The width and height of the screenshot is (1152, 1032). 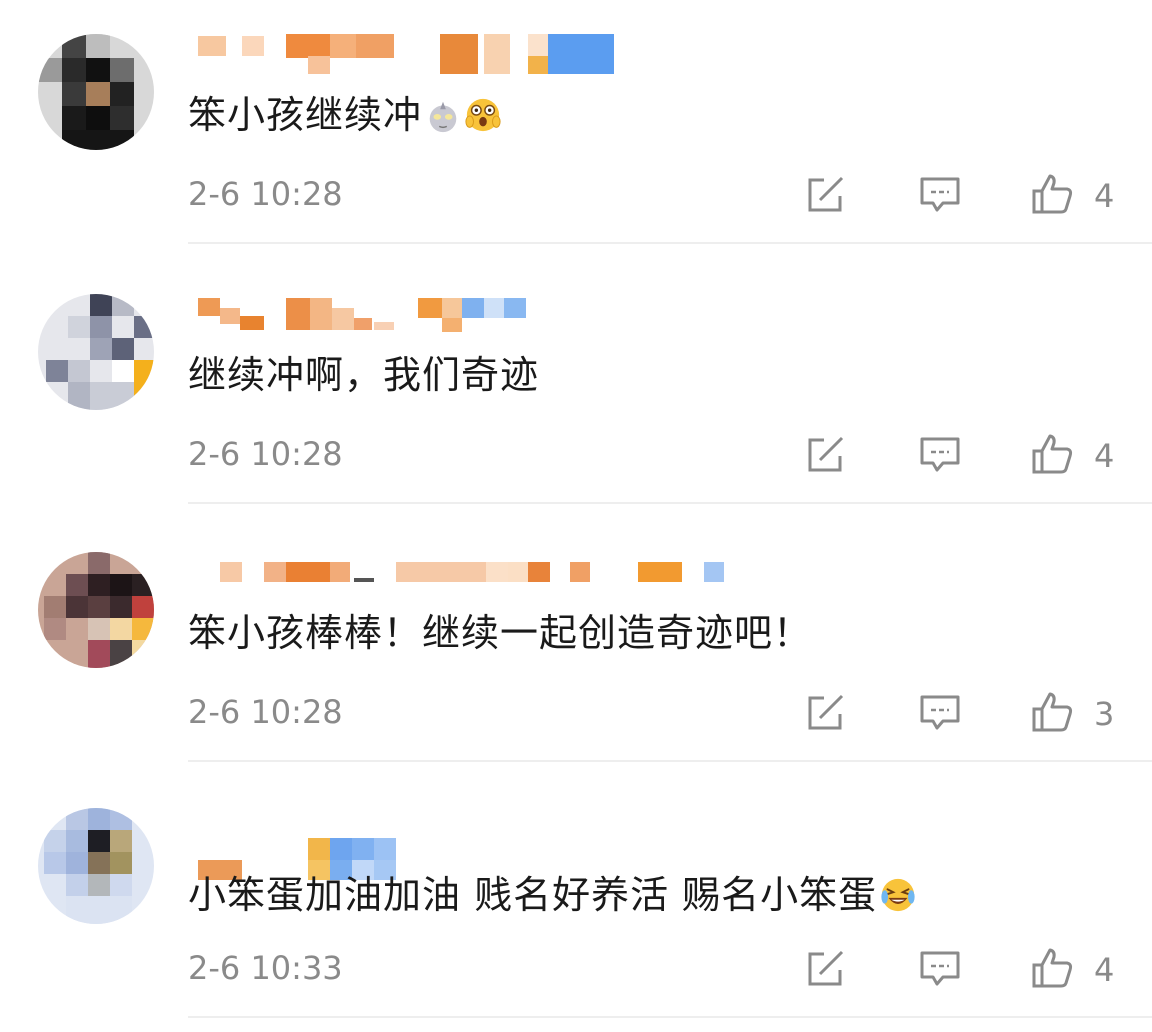 What do you see at coordinates (443, 117) in the screenshot?
I see `ultraman-emoji` at bounding box center [443, 117].